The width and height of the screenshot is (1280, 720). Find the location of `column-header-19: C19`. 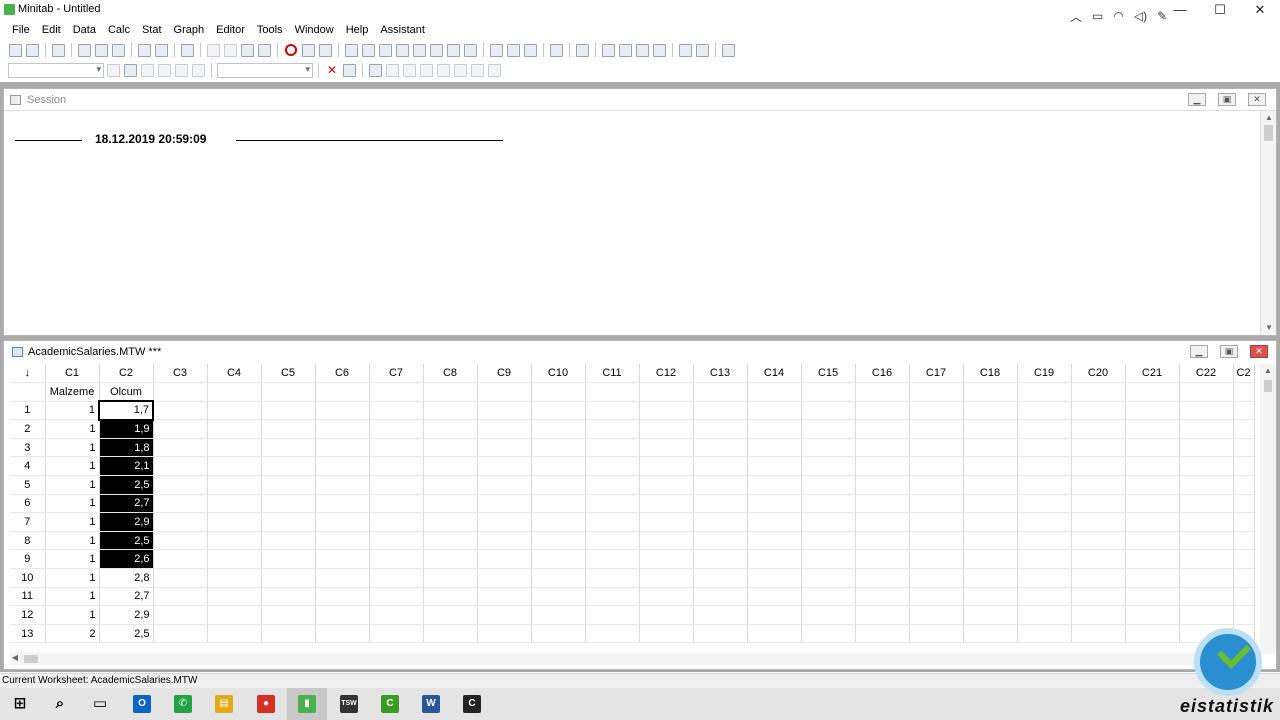

column-header-19: C19 is located at coordinates (1044, 374).